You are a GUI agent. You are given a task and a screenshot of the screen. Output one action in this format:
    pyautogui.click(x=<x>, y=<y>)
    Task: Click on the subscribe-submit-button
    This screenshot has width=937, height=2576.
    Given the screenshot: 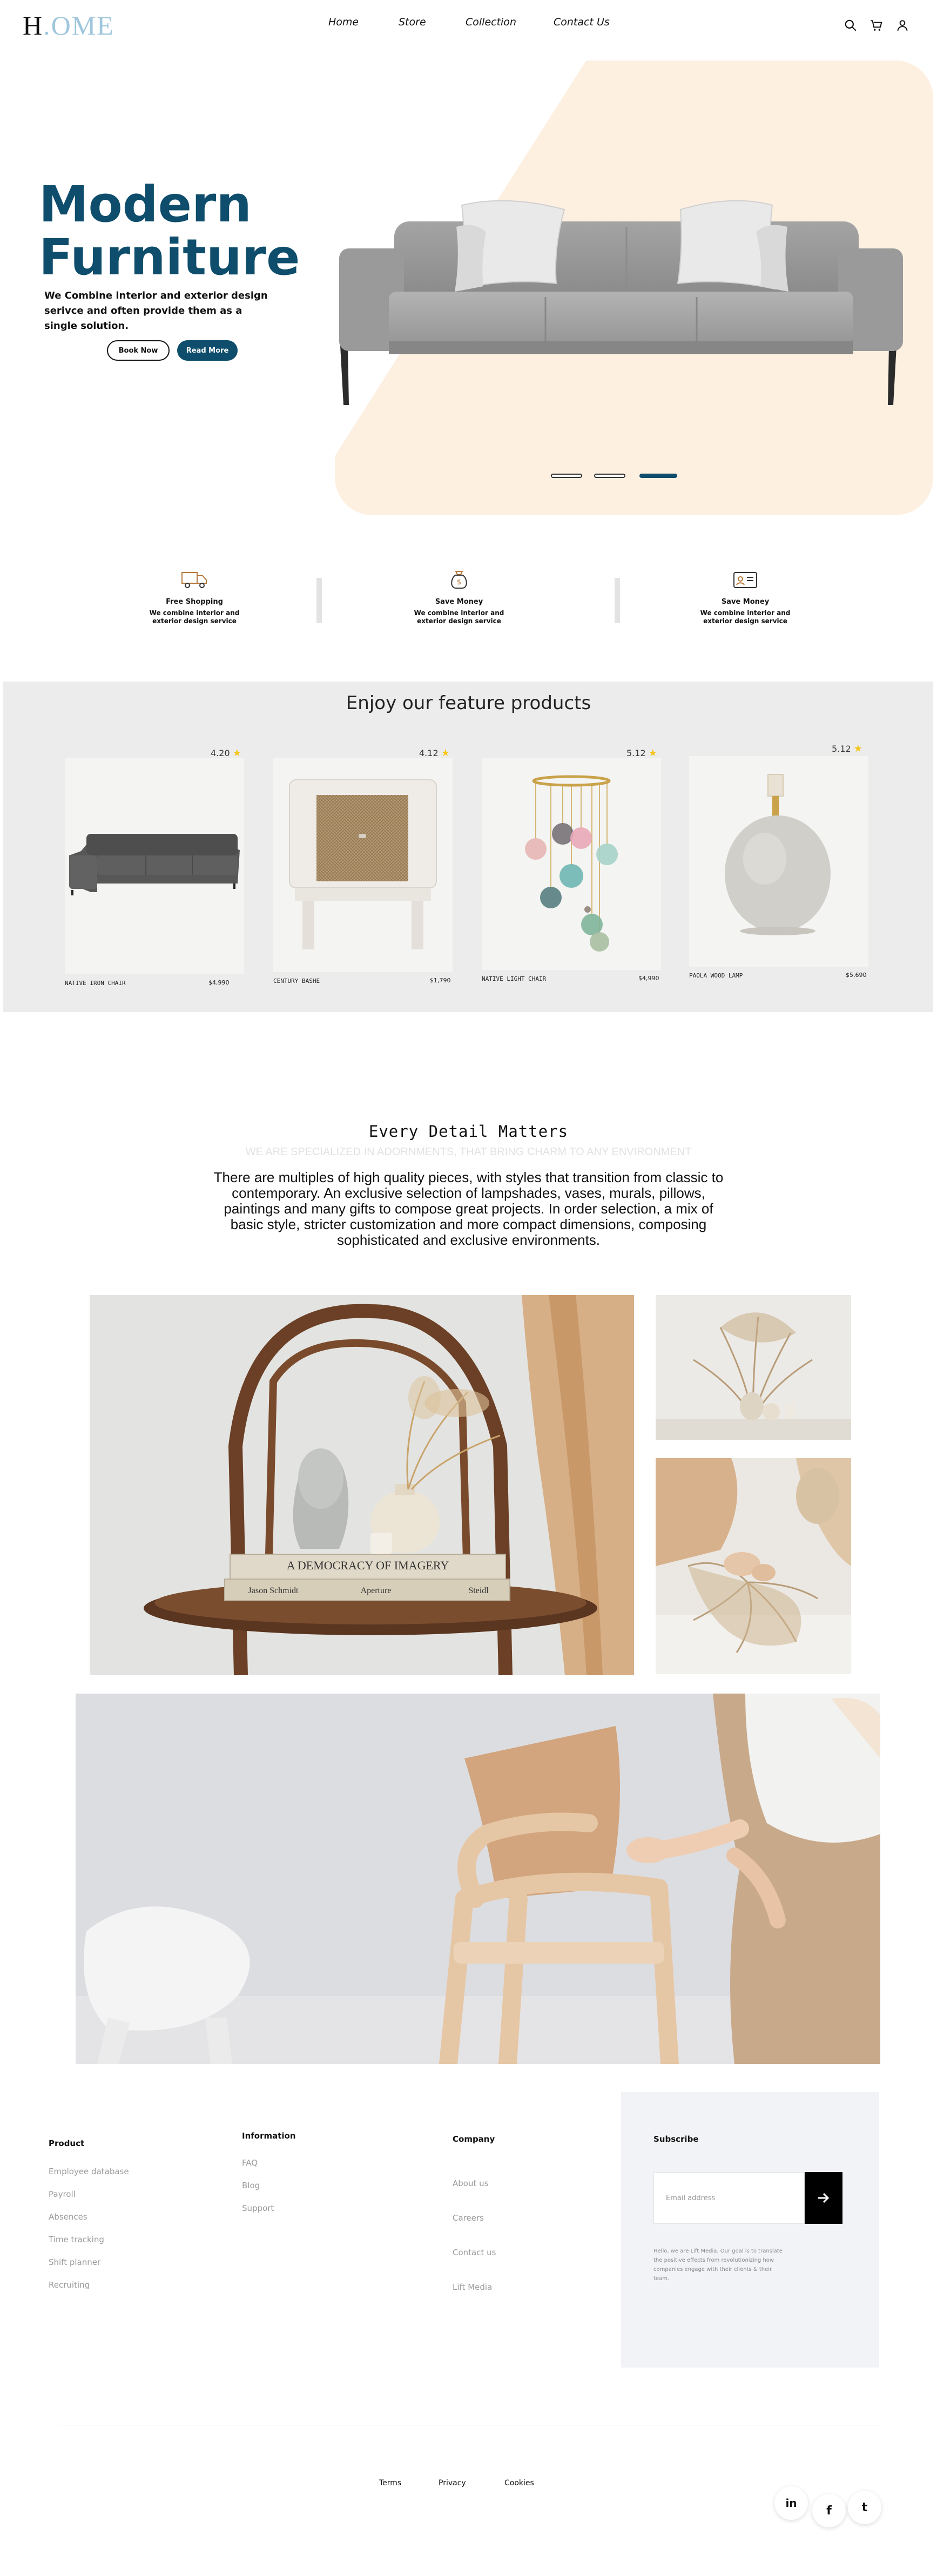 What is the action you would take?
    pyautogui.click(x=824, y=2198)
    